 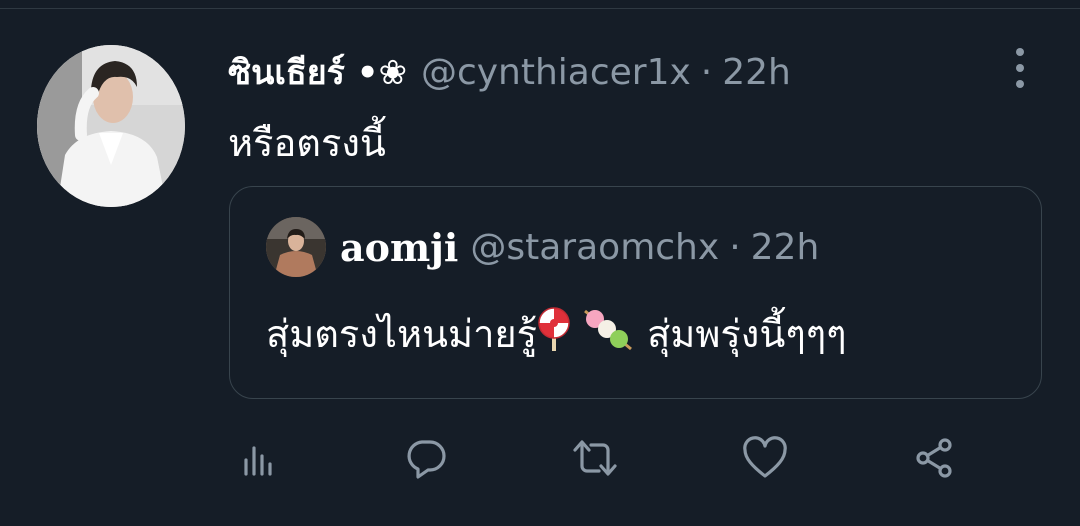 I want to click on avatar-image, so click(x=111, y=126).